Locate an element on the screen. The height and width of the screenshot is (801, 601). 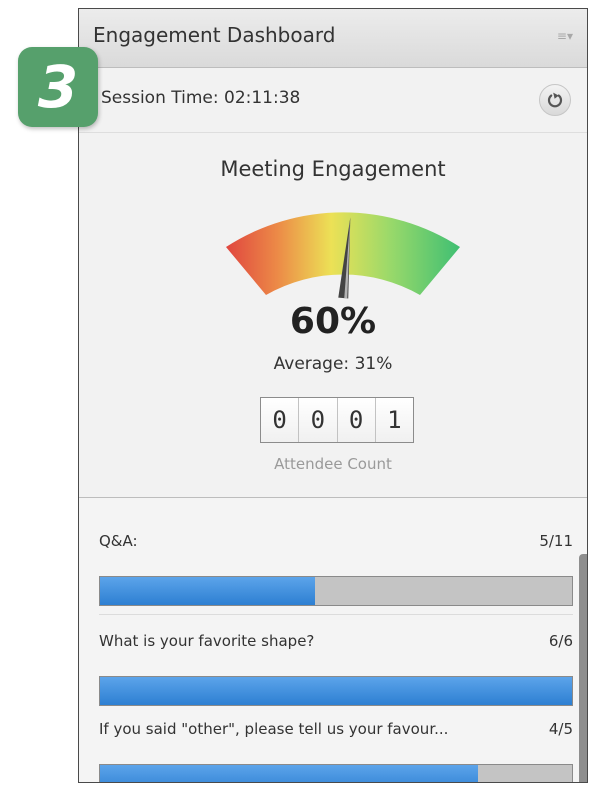
step-number-badge: 3 is located at coordinates (58, 87).